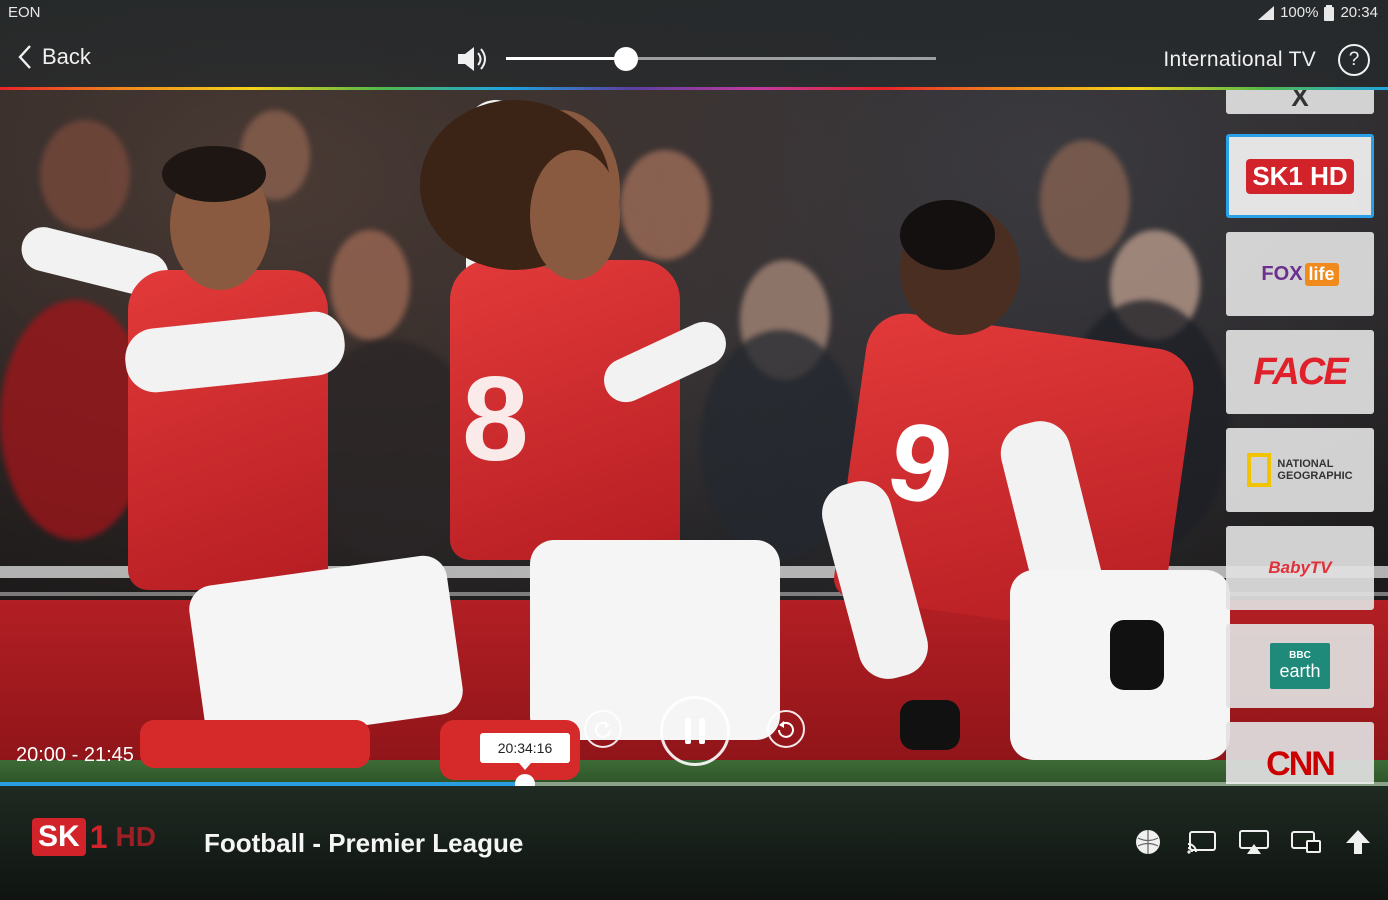  I want to click on rewind-button, so click(603, 729).